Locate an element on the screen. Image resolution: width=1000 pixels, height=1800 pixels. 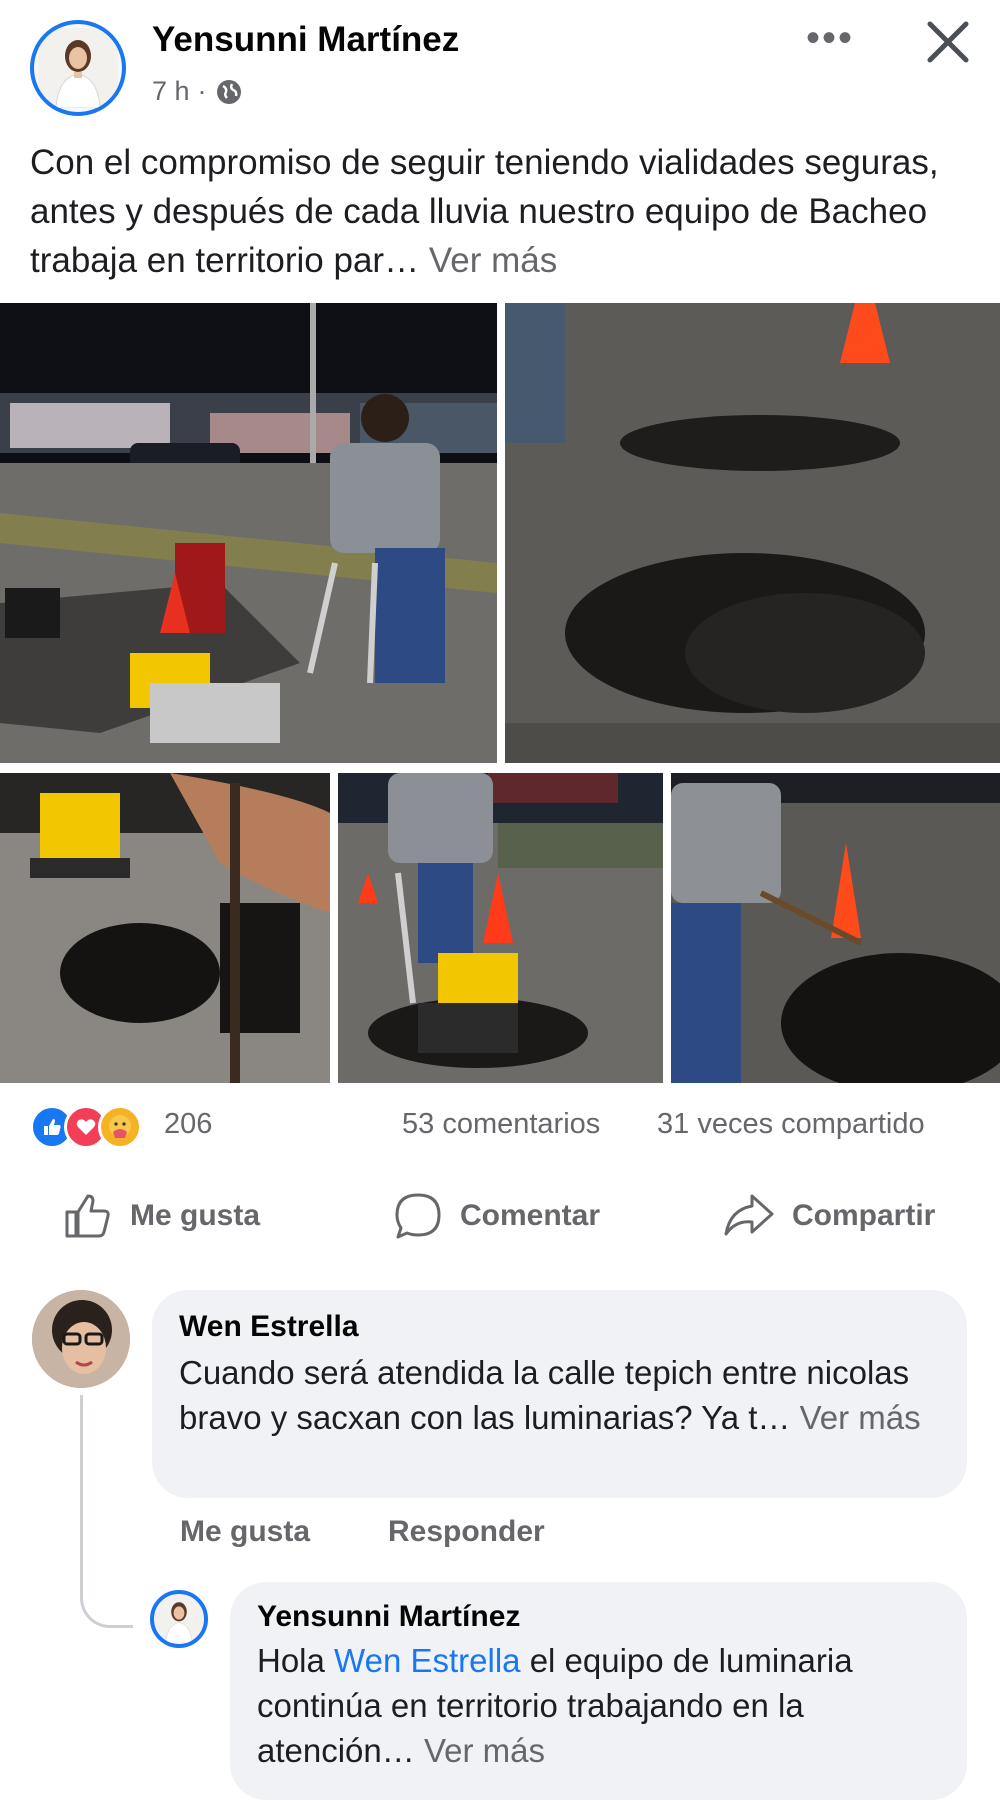
photo-compactor-operator is located at coordinates (500, 928).